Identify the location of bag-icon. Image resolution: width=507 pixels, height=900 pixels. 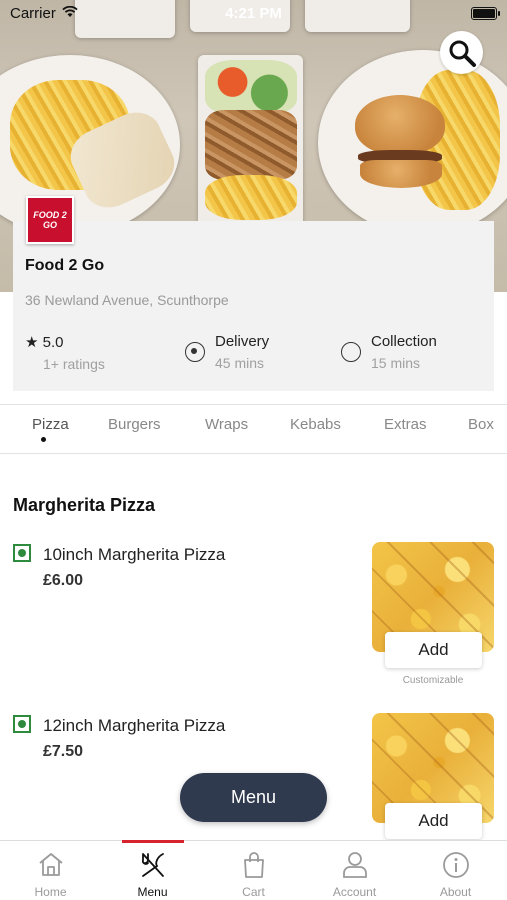
(253, 865).